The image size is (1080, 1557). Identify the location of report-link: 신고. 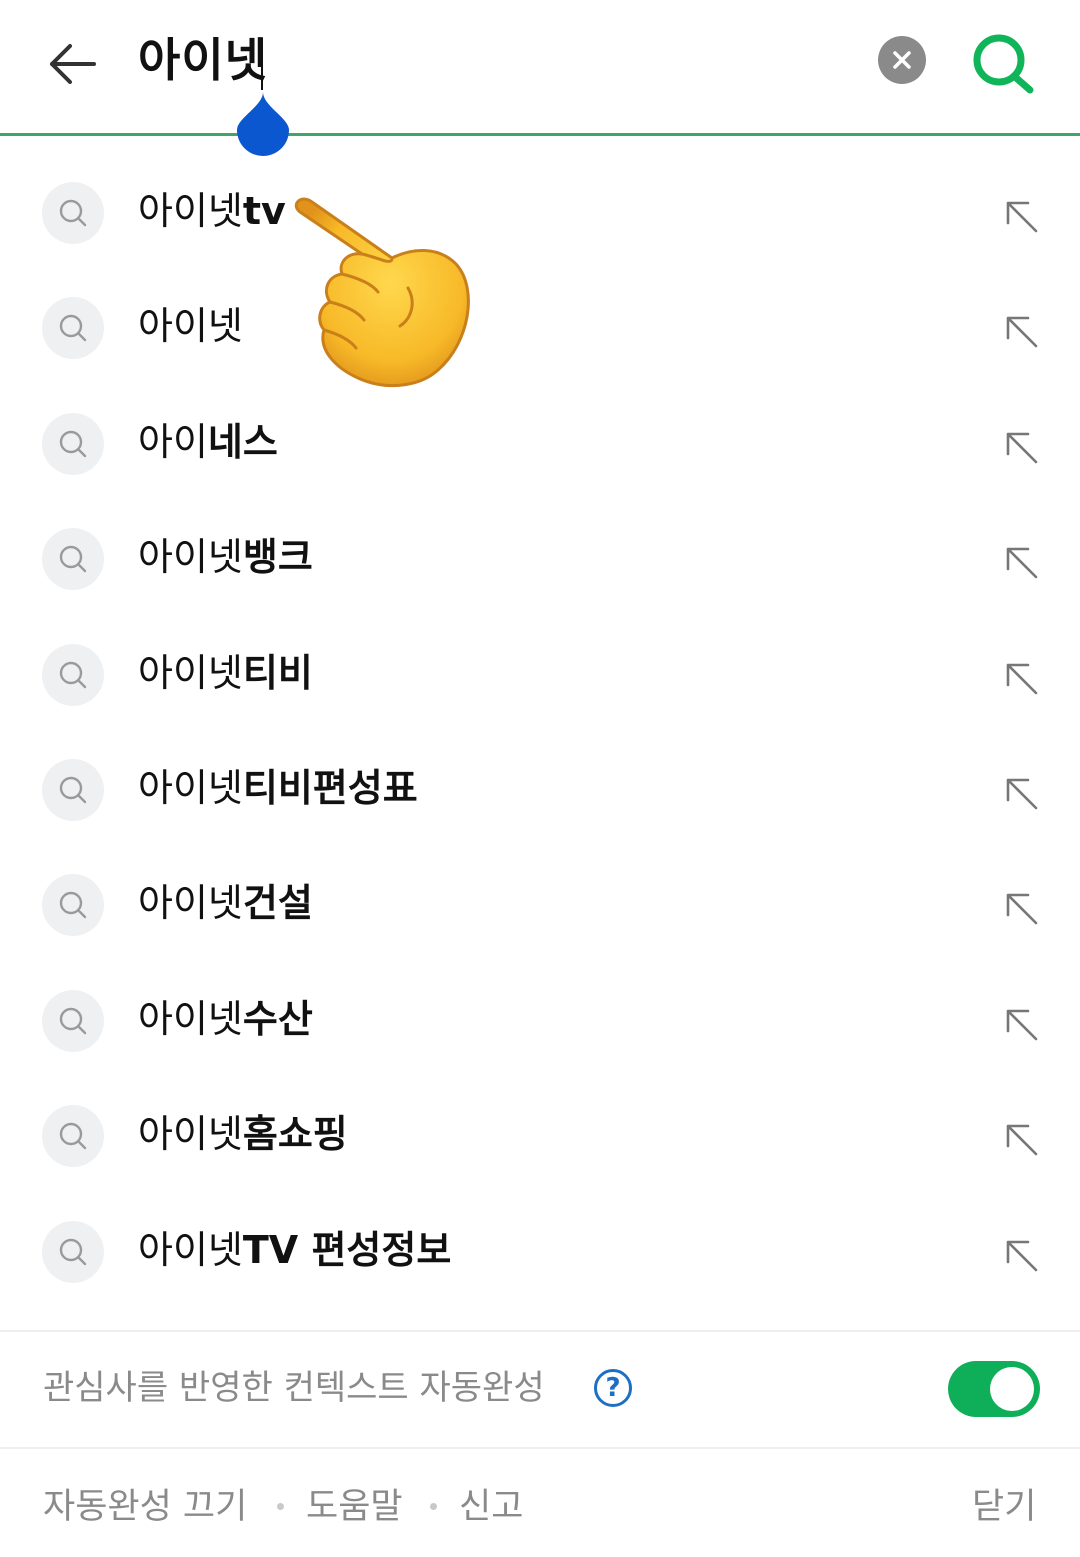
(491, 1507).